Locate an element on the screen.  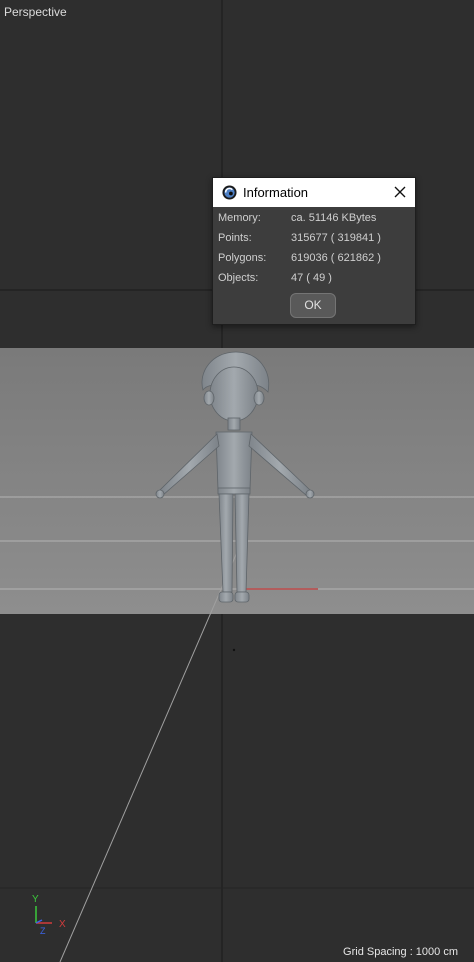
ok-button: OK is located at coordinates (313, 305).